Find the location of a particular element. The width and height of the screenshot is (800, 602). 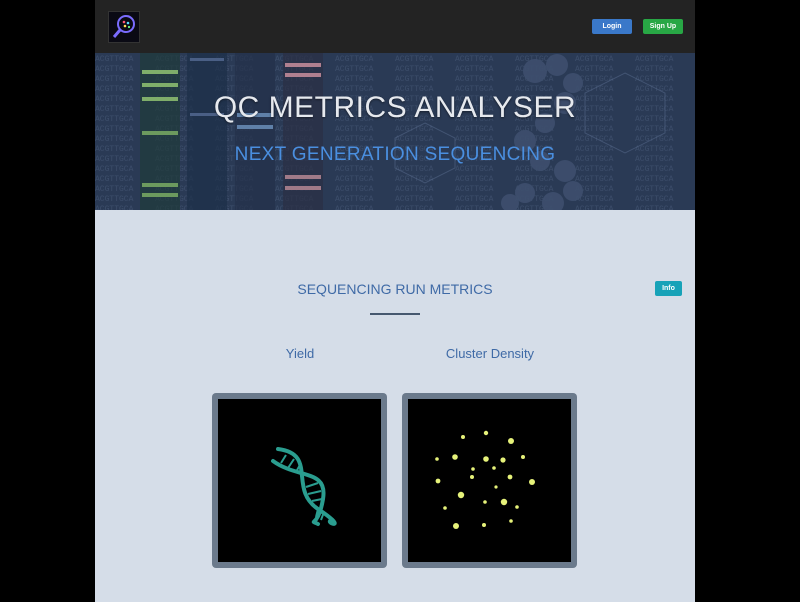

yield-label: Yield is located at coordinates (300, 353).